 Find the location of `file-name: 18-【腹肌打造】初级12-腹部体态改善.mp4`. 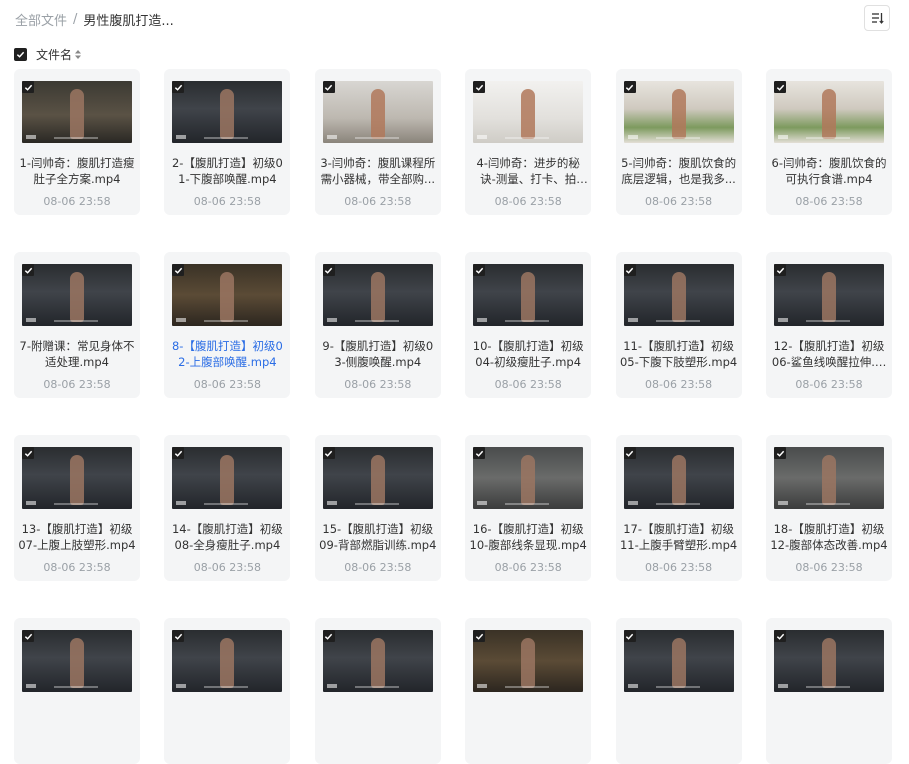

file-name: 18-【腹肌打造】初级12-腹部体态改善.mp4 is located at coordinates (829, 537).